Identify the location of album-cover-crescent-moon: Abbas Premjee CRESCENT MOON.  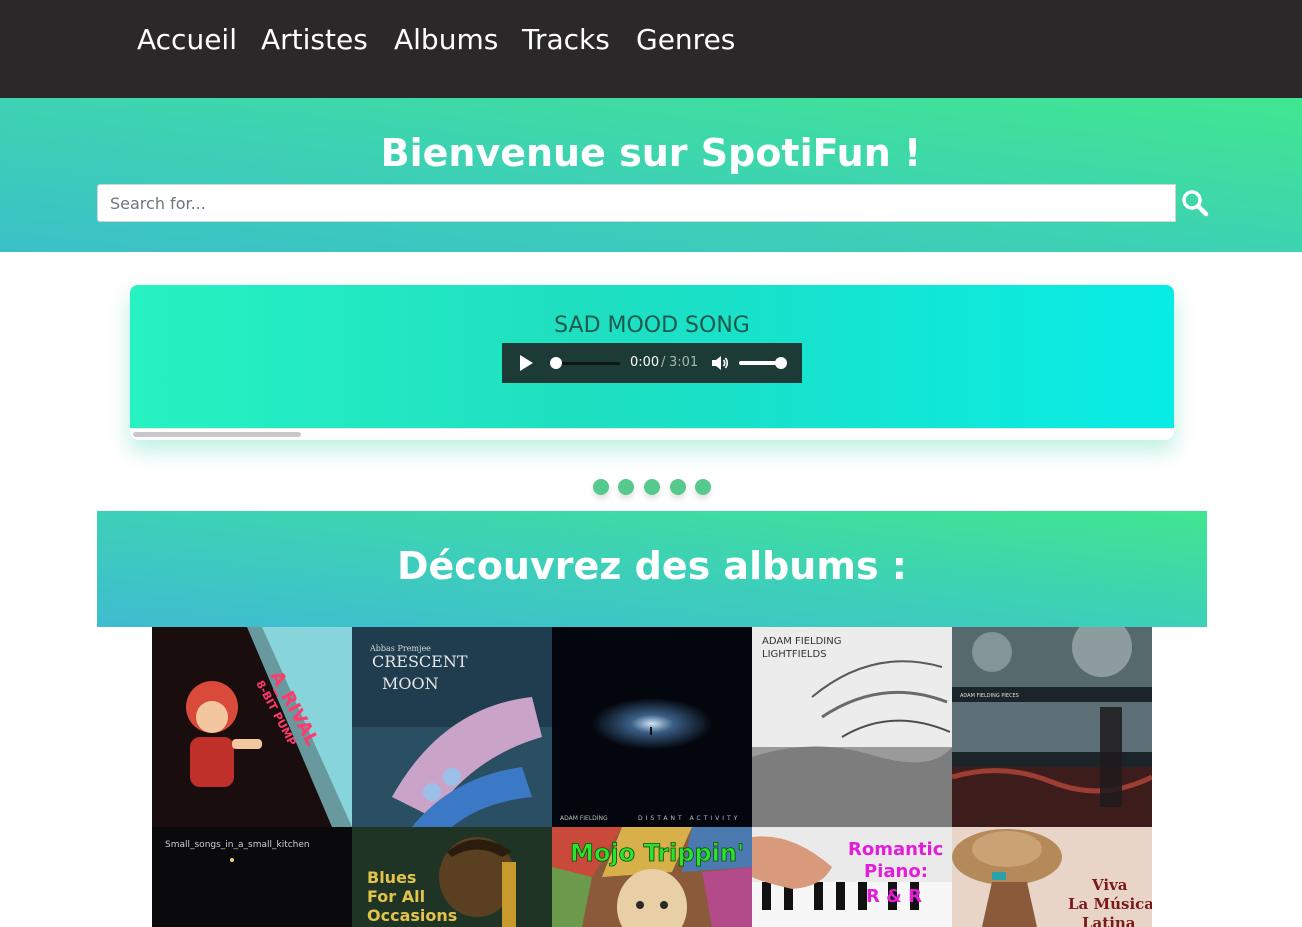
(452, 727).